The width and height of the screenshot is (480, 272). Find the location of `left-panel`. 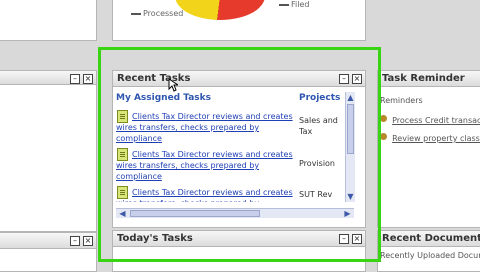

left-panel is located at coordinates (48, 20).